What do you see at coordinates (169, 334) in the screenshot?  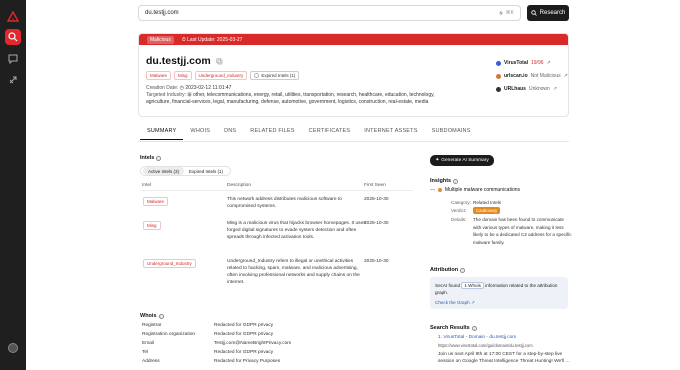 I see `whois-label: Registration organization` at bounding box center [169, 334].